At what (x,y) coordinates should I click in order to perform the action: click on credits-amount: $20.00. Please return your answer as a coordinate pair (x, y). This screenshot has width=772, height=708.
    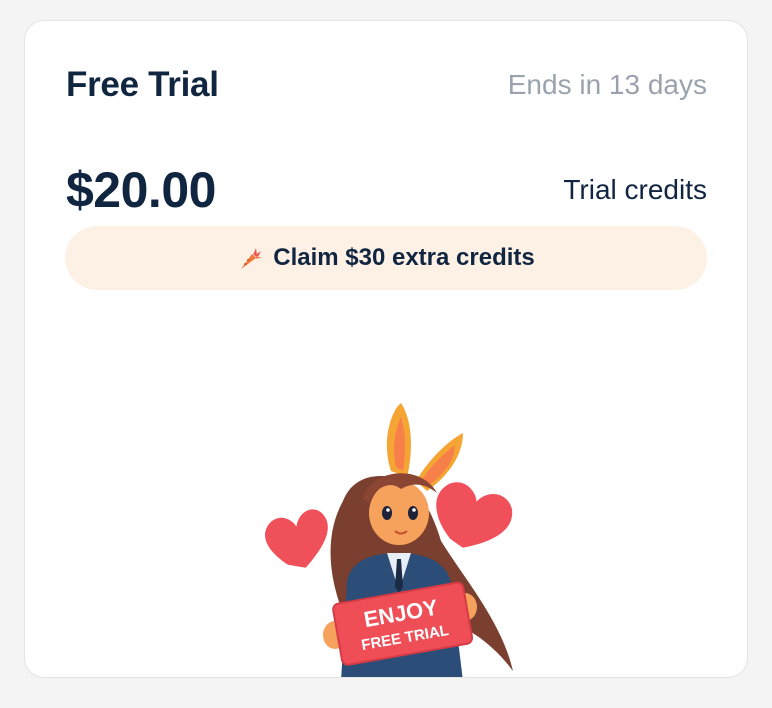
    Looking at the image, I should click on (141, 190).